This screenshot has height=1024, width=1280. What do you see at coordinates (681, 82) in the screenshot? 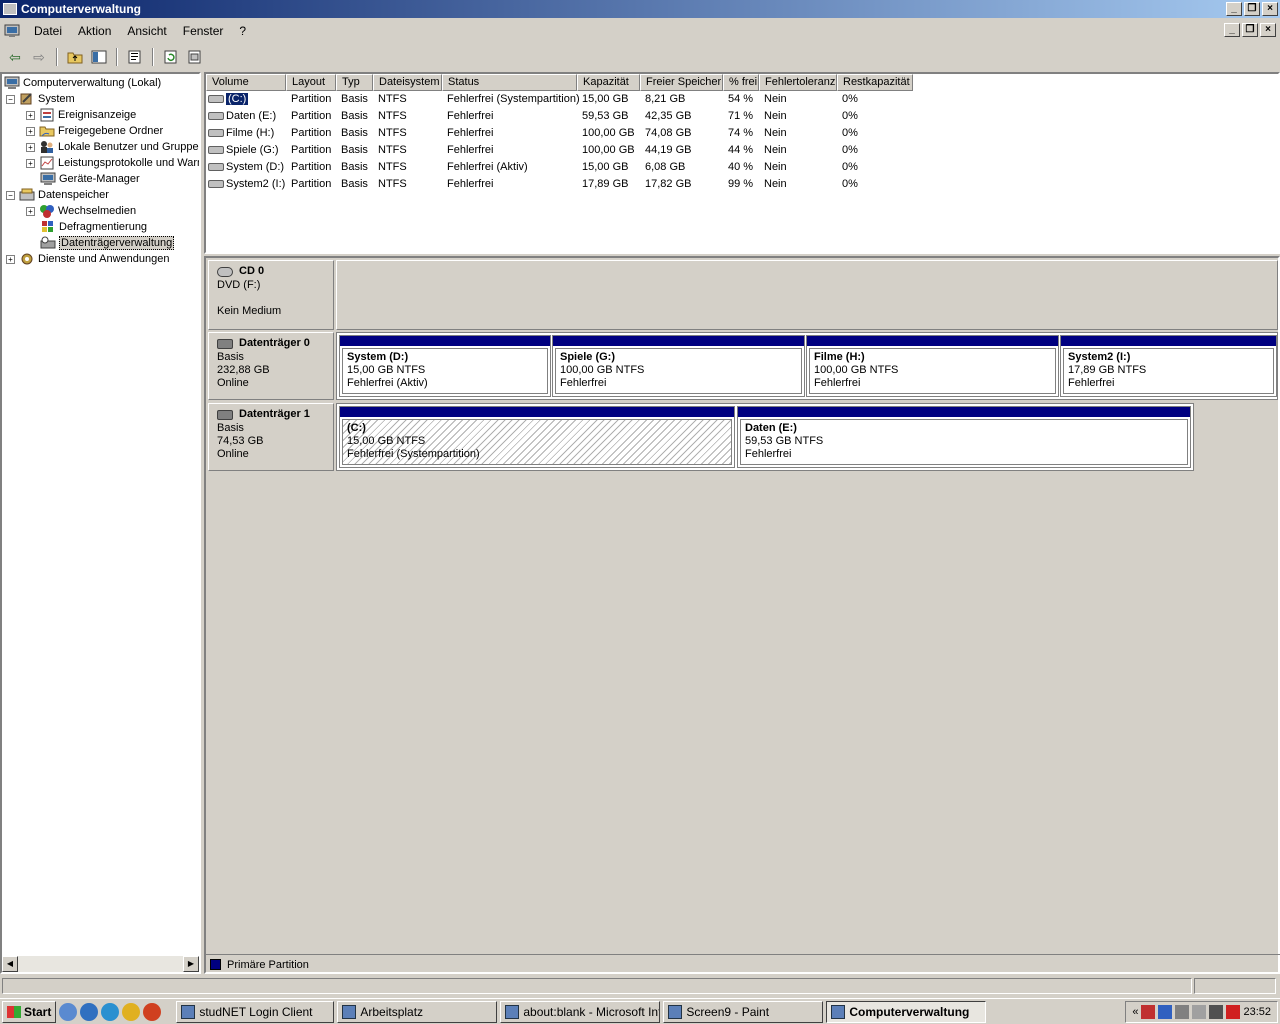
I see `column-header-free-space: Freier Speicher` at bounding box center [681, 82].